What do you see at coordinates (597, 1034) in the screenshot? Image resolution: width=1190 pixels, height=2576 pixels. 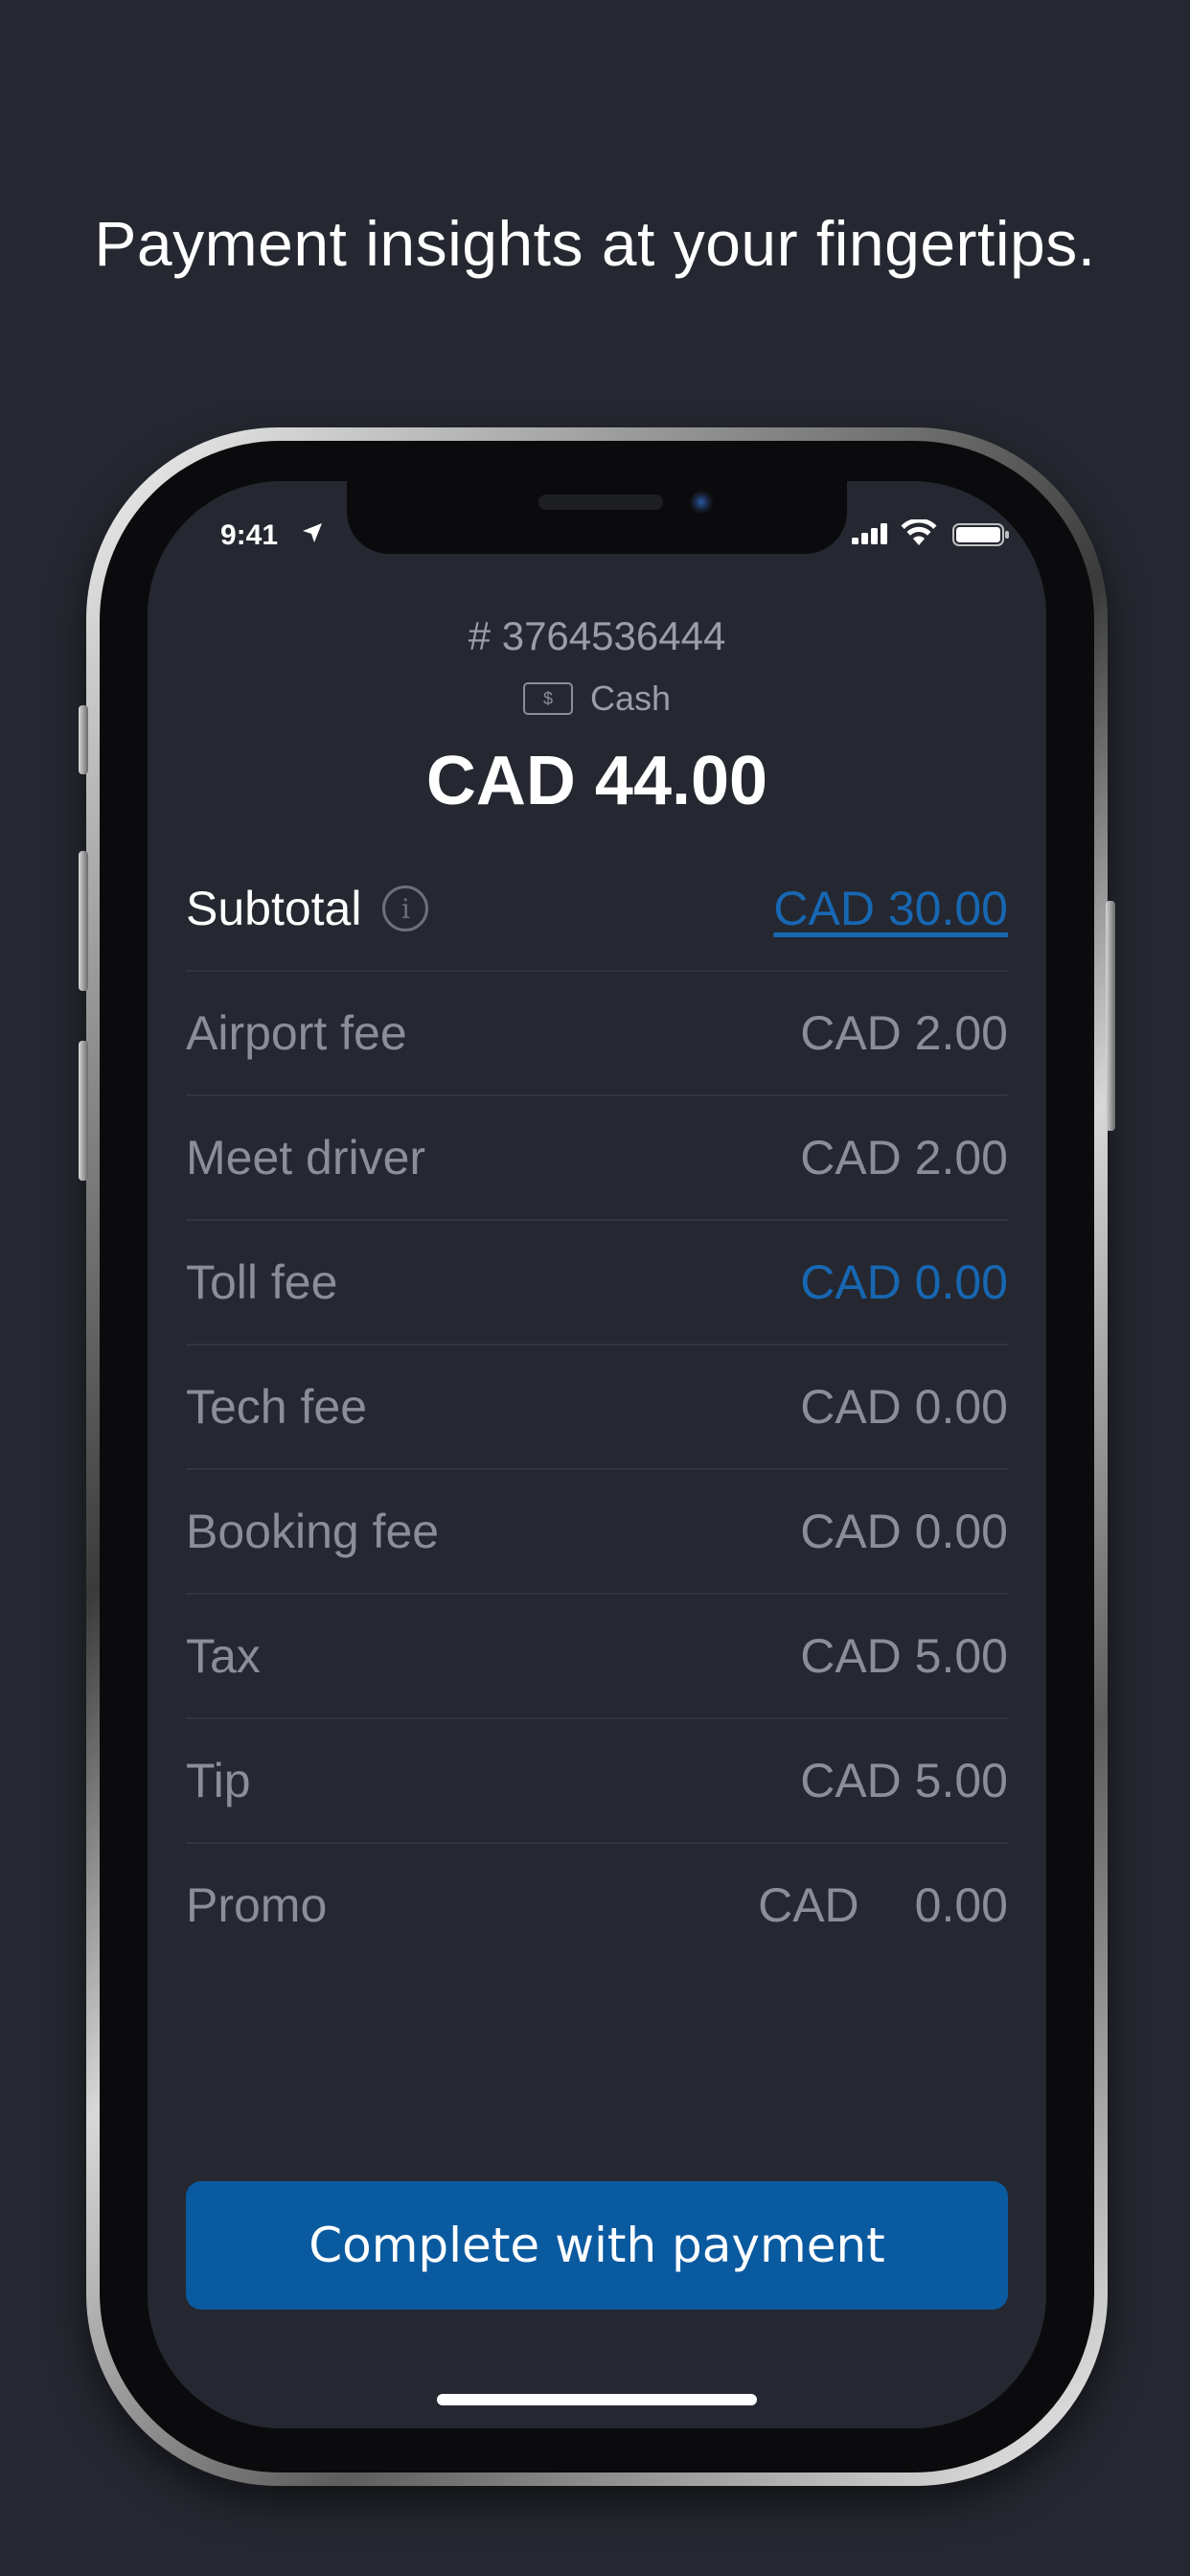 I see `fee-row-airport: Airport fee CAD 2.00` at bounding box center [597, 1034].